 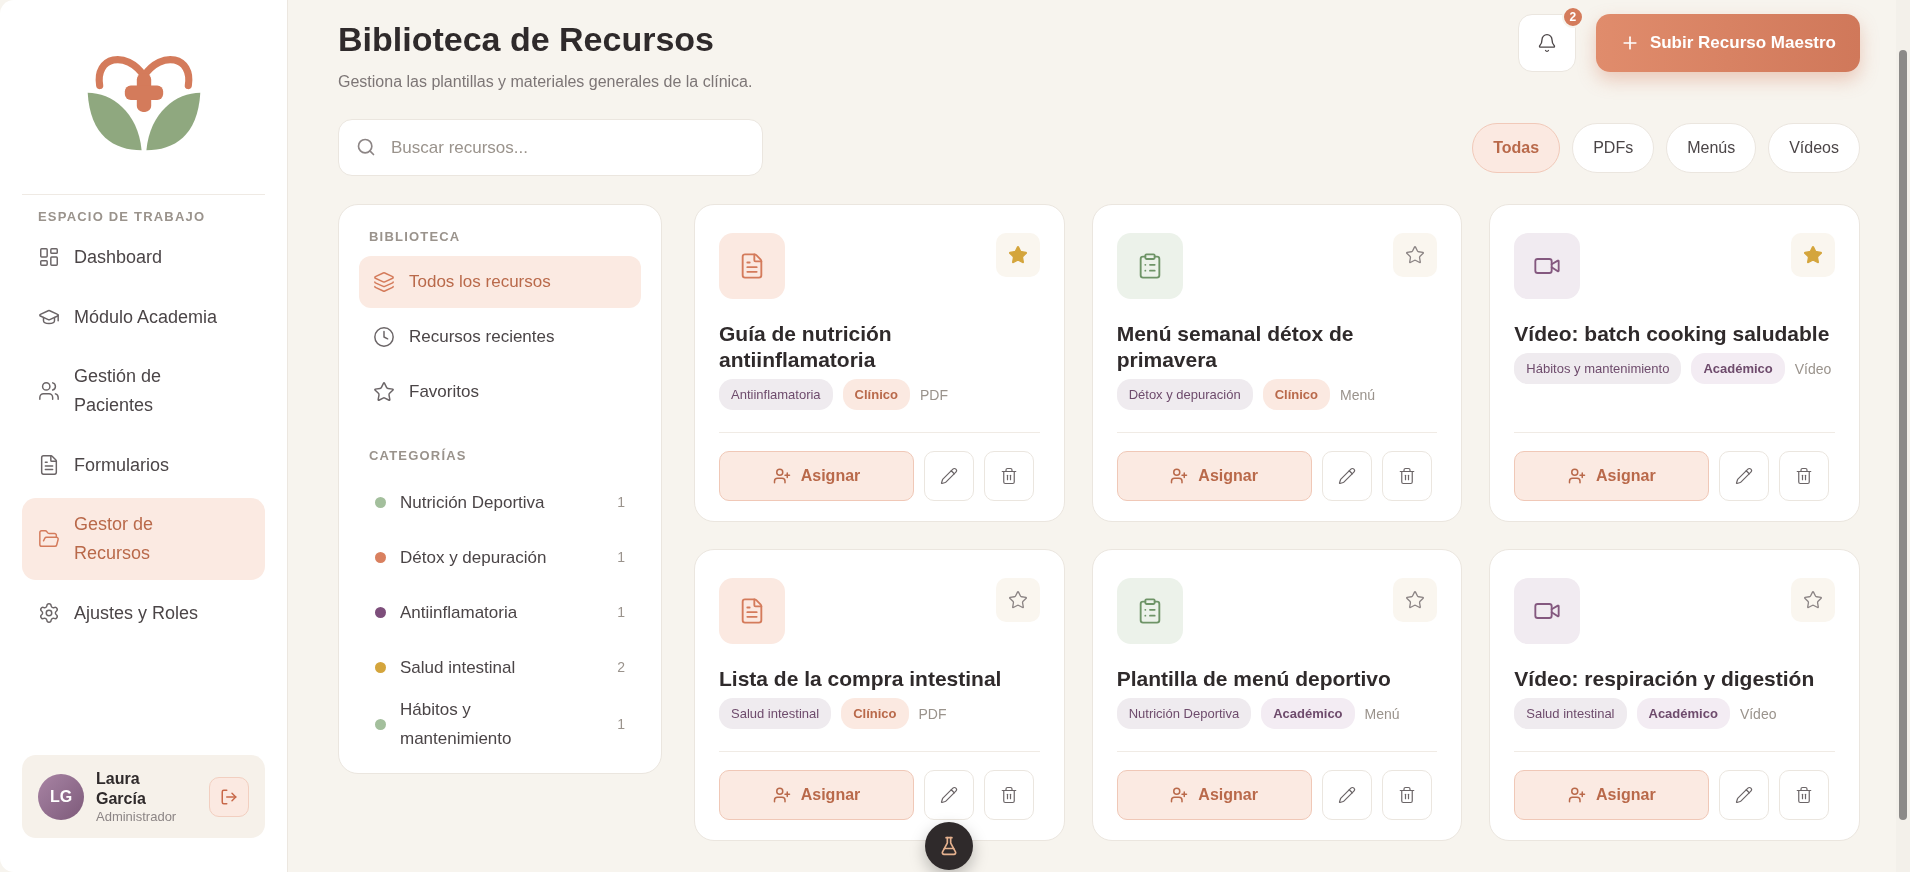 What do you see at coordinates (122, 465) in the screenshot?
I see `nav-label: Formularios` at bounding box center [122, 465].